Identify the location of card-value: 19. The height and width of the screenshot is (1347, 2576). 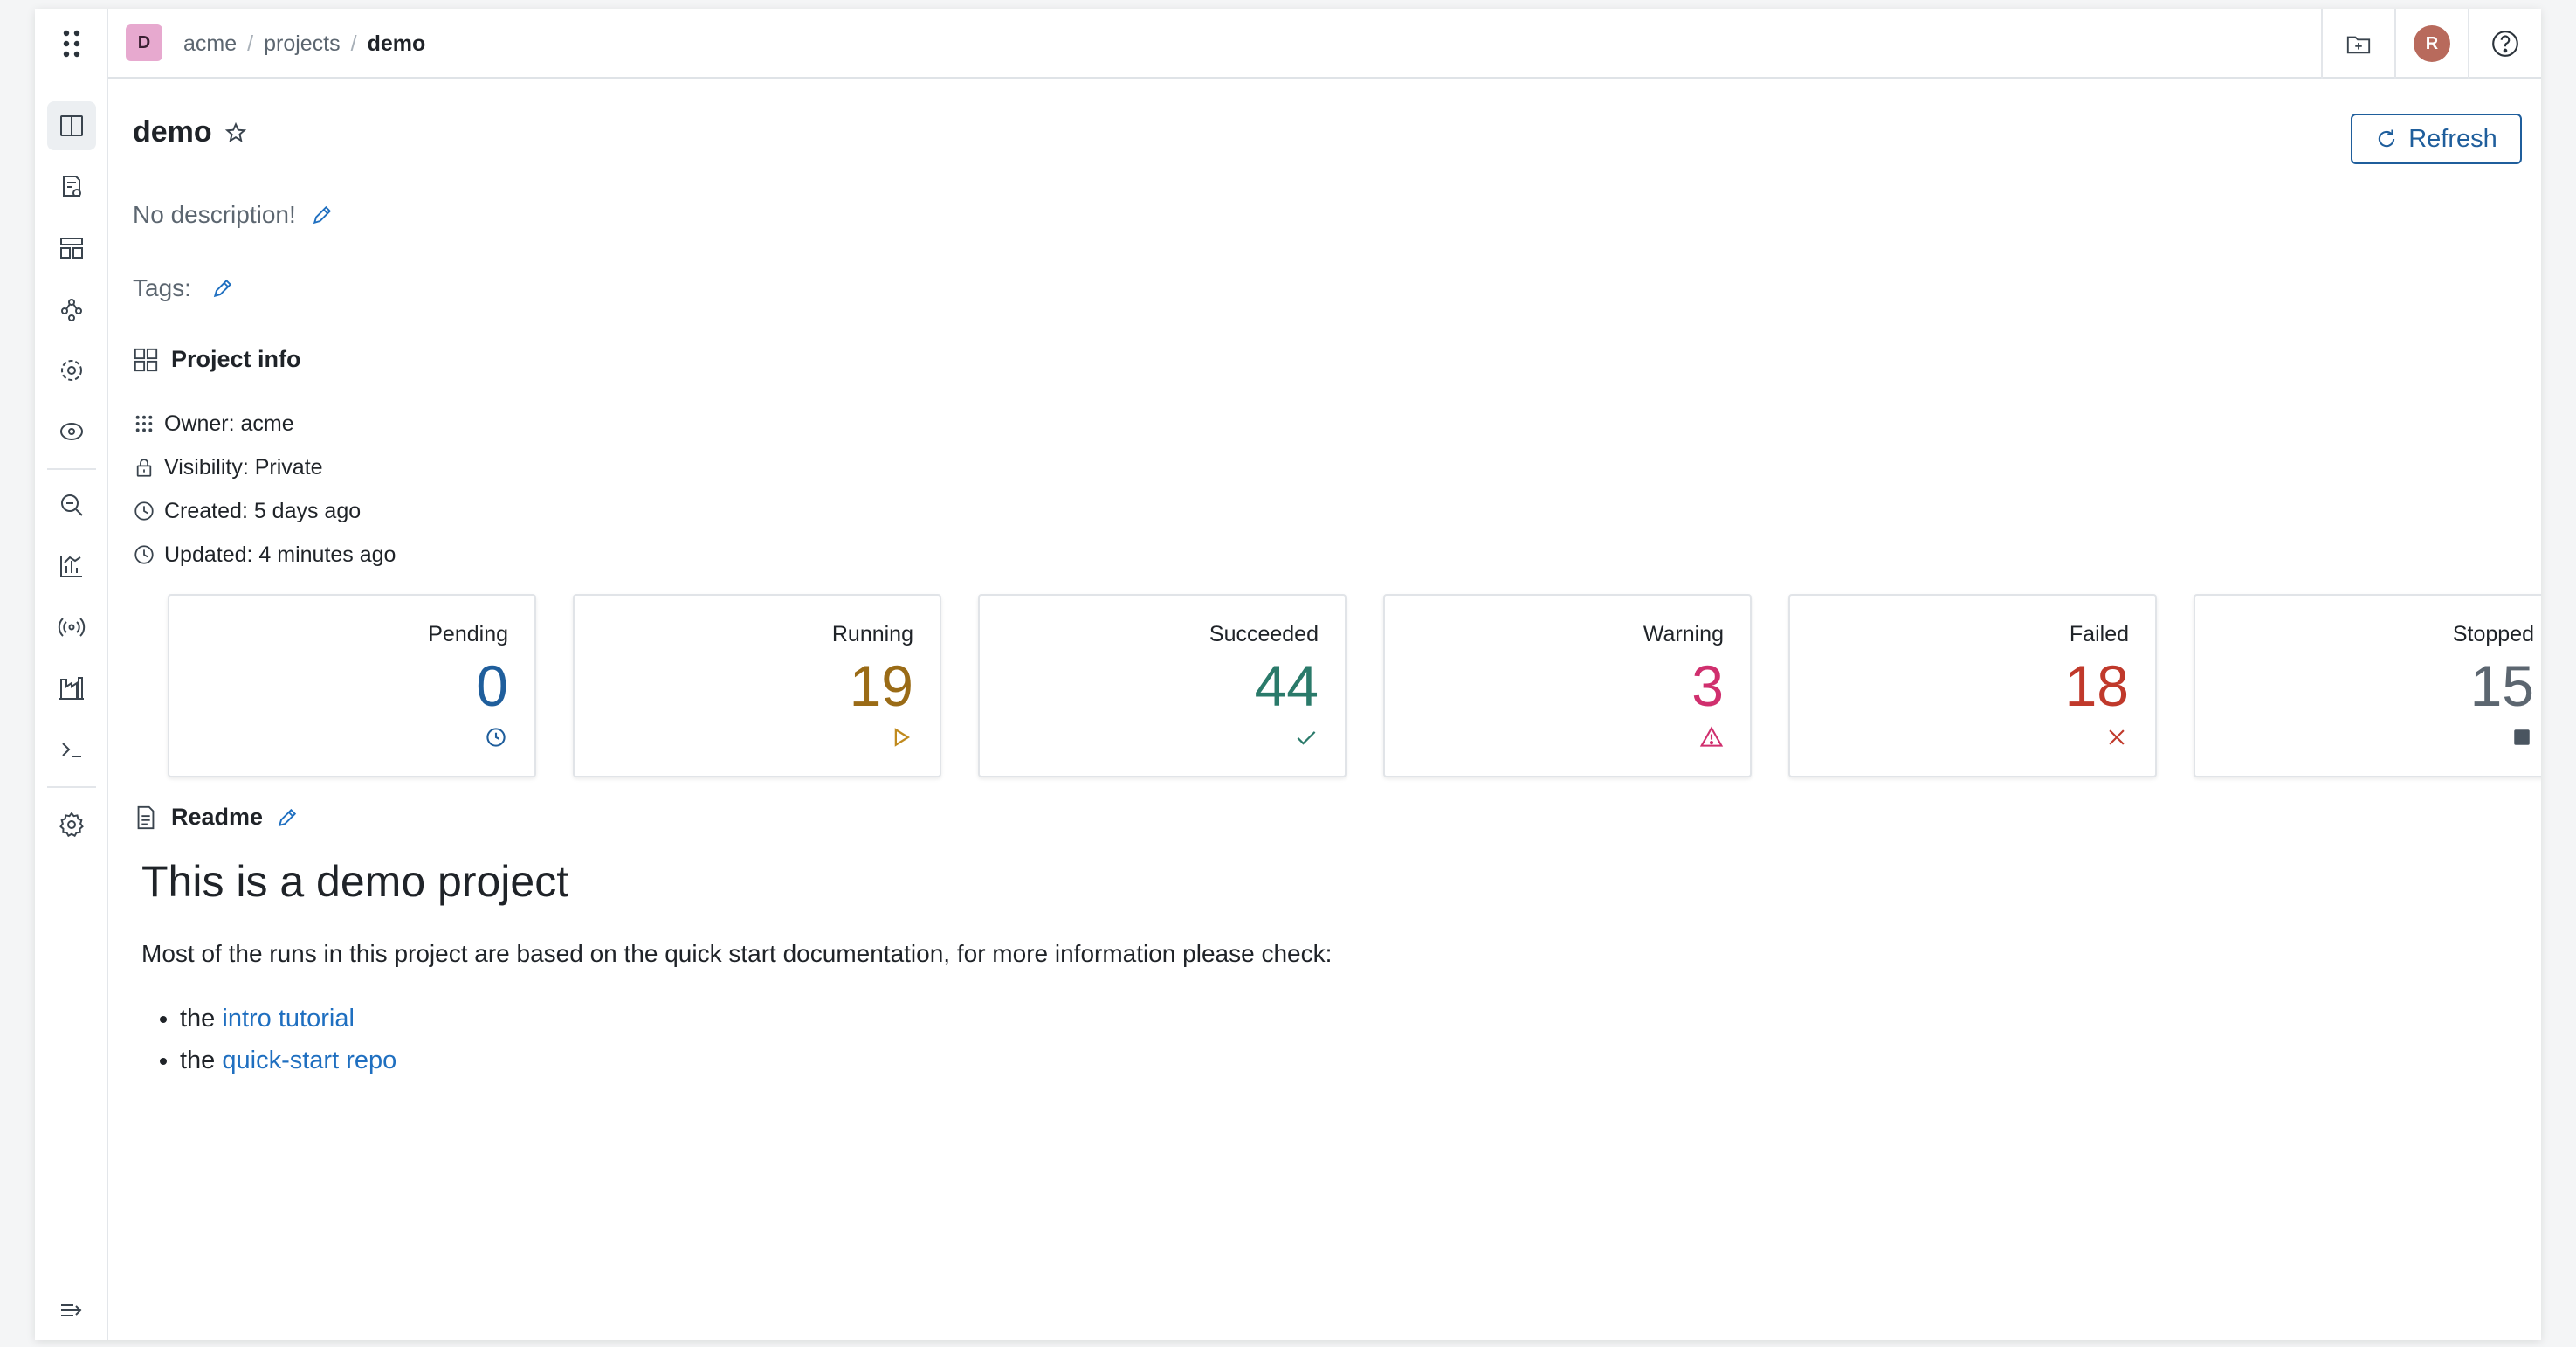
(881, 686).